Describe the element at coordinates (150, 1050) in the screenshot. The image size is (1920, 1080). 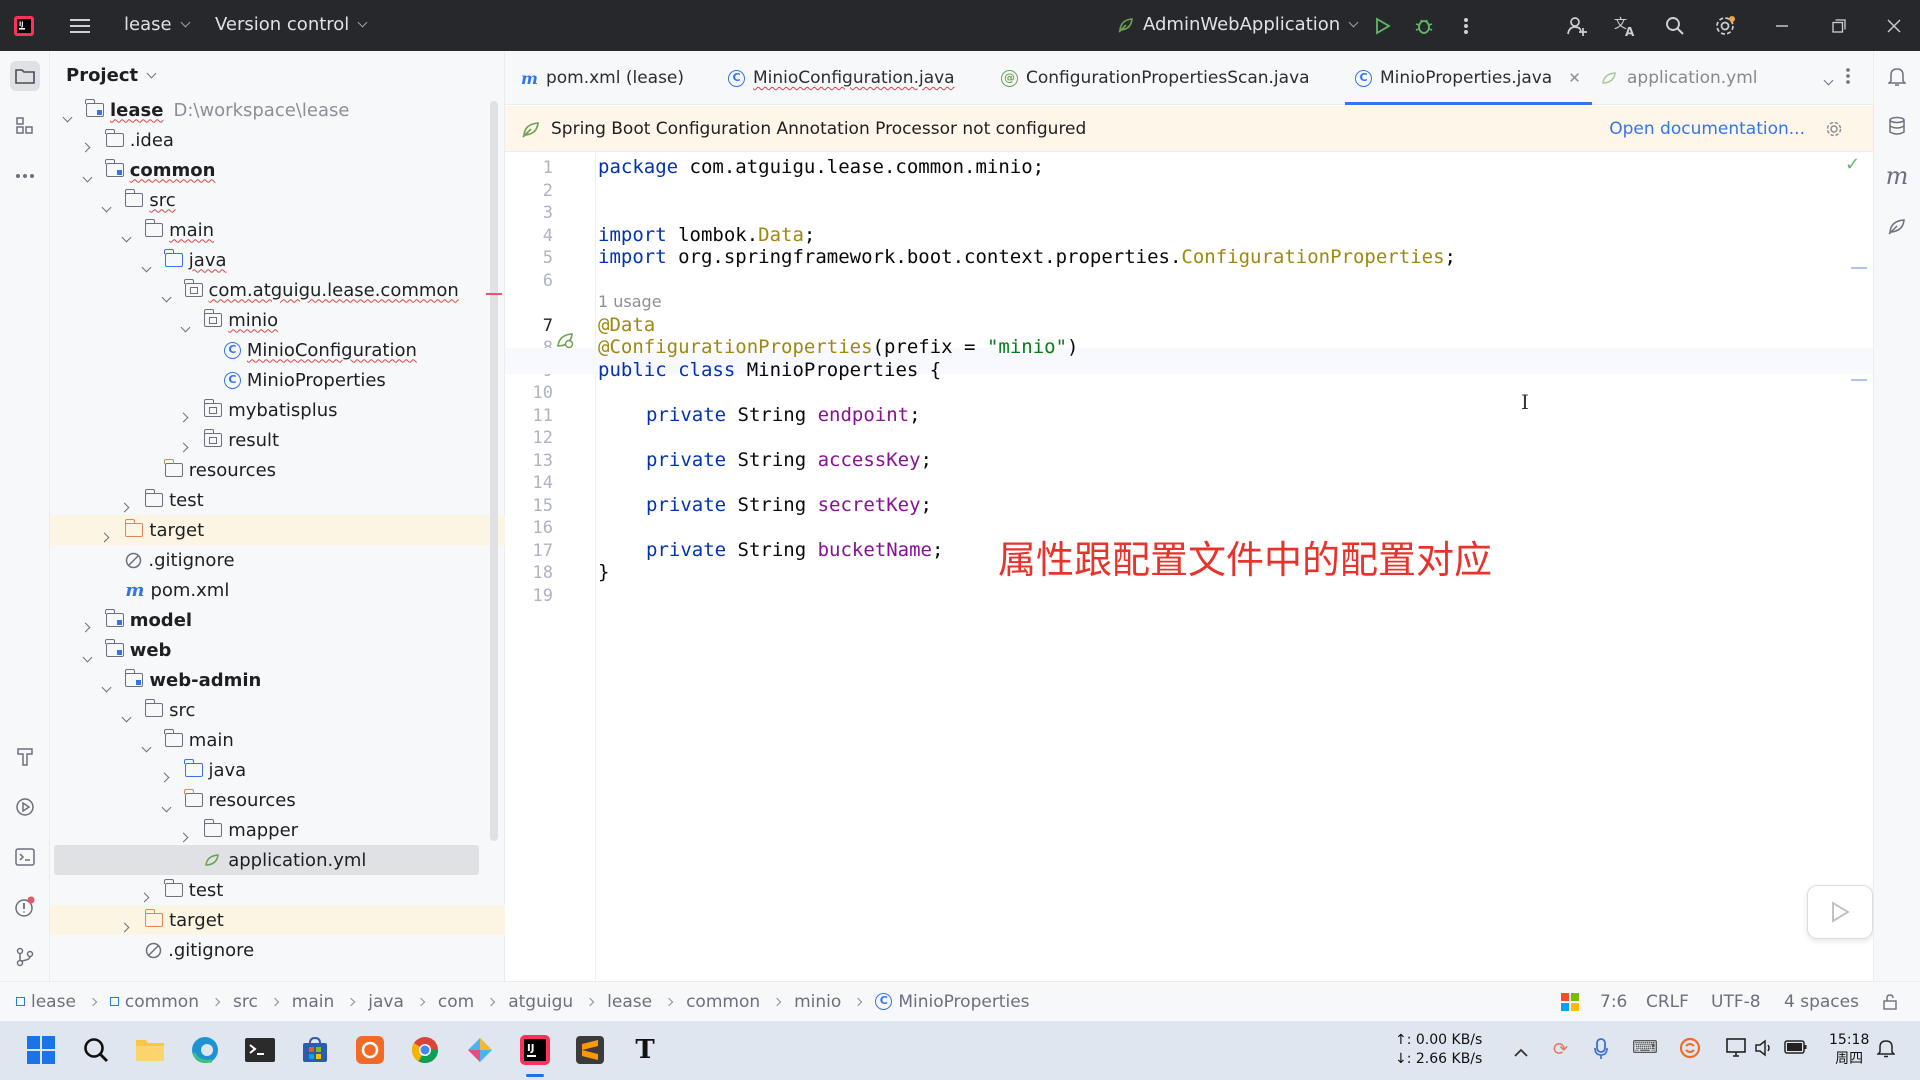
I see `file-explorer-icon` at that location.